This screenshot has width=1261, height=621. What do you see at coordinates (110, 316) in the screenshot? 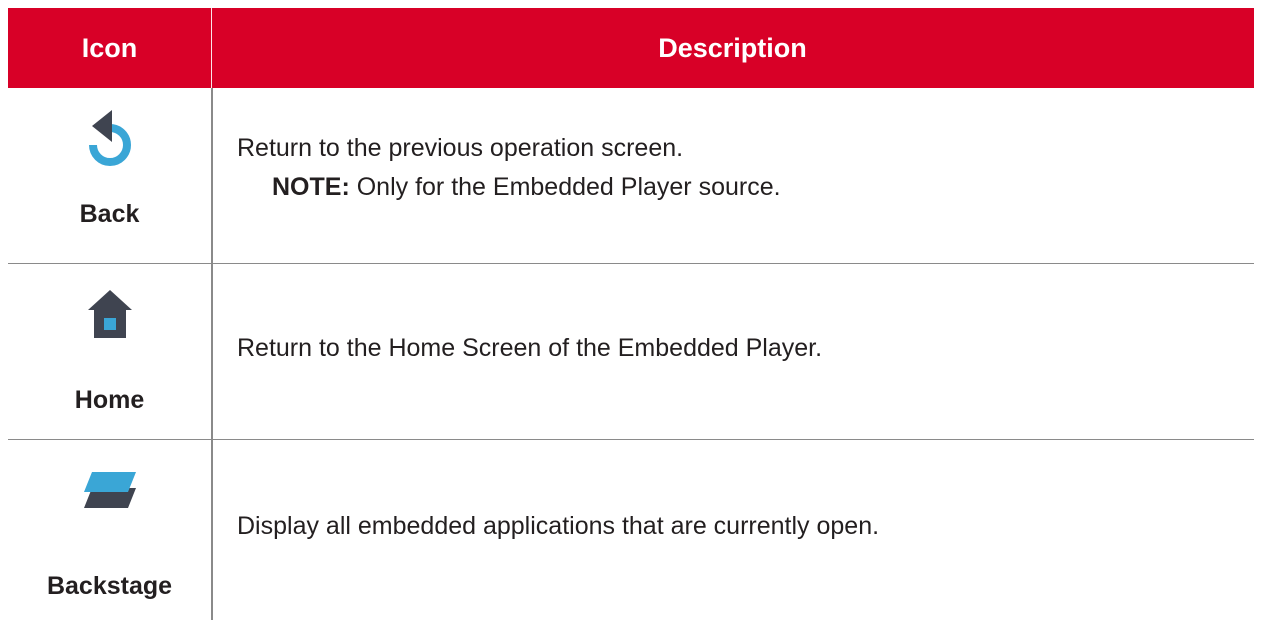
I see `home-icon` at bounding box center [110, 316].